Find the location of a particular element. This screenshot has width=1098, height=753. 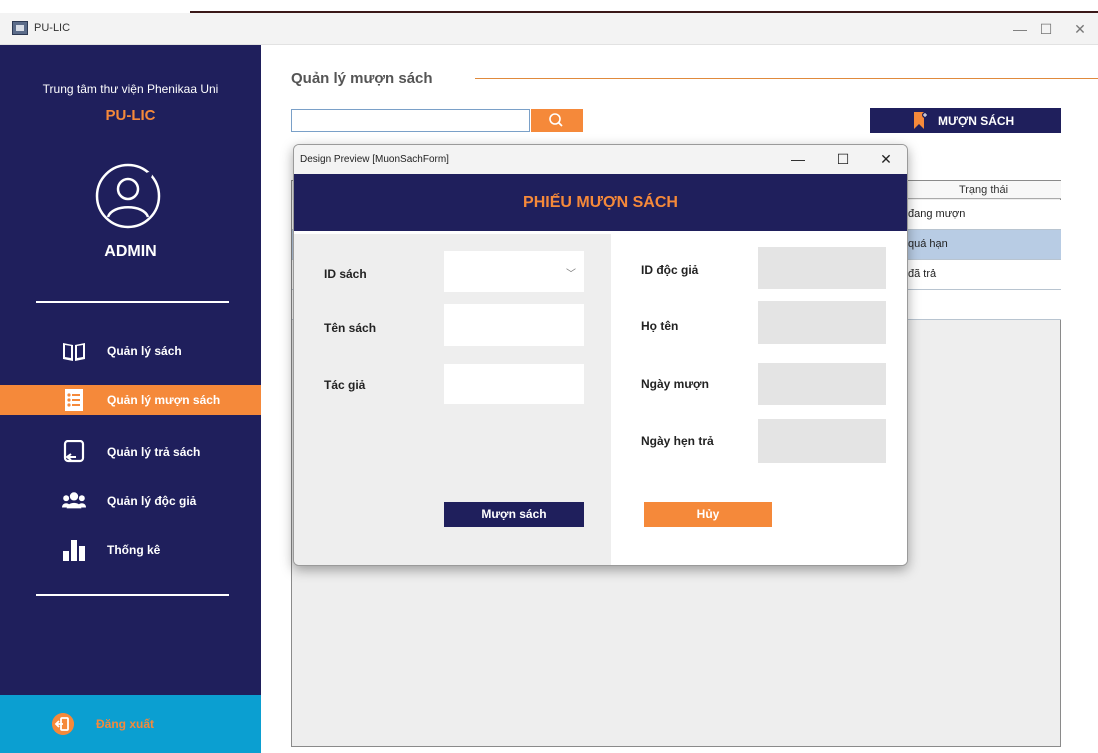

maximize-button: ☐ is located at coordinates (1046, 29).